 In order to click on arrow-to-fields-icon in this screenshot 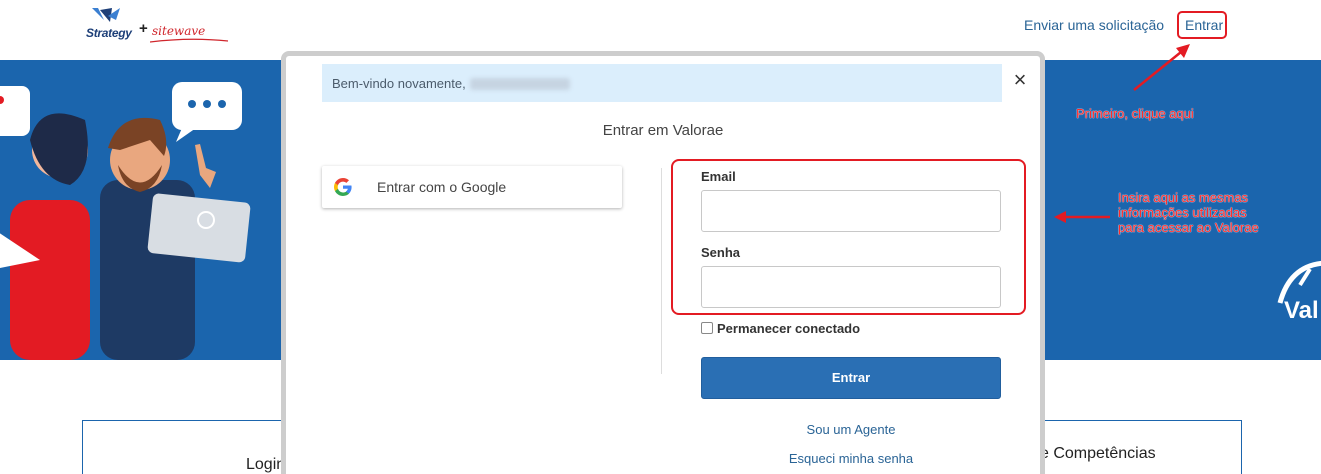, I will do `click(1082, 217)`.